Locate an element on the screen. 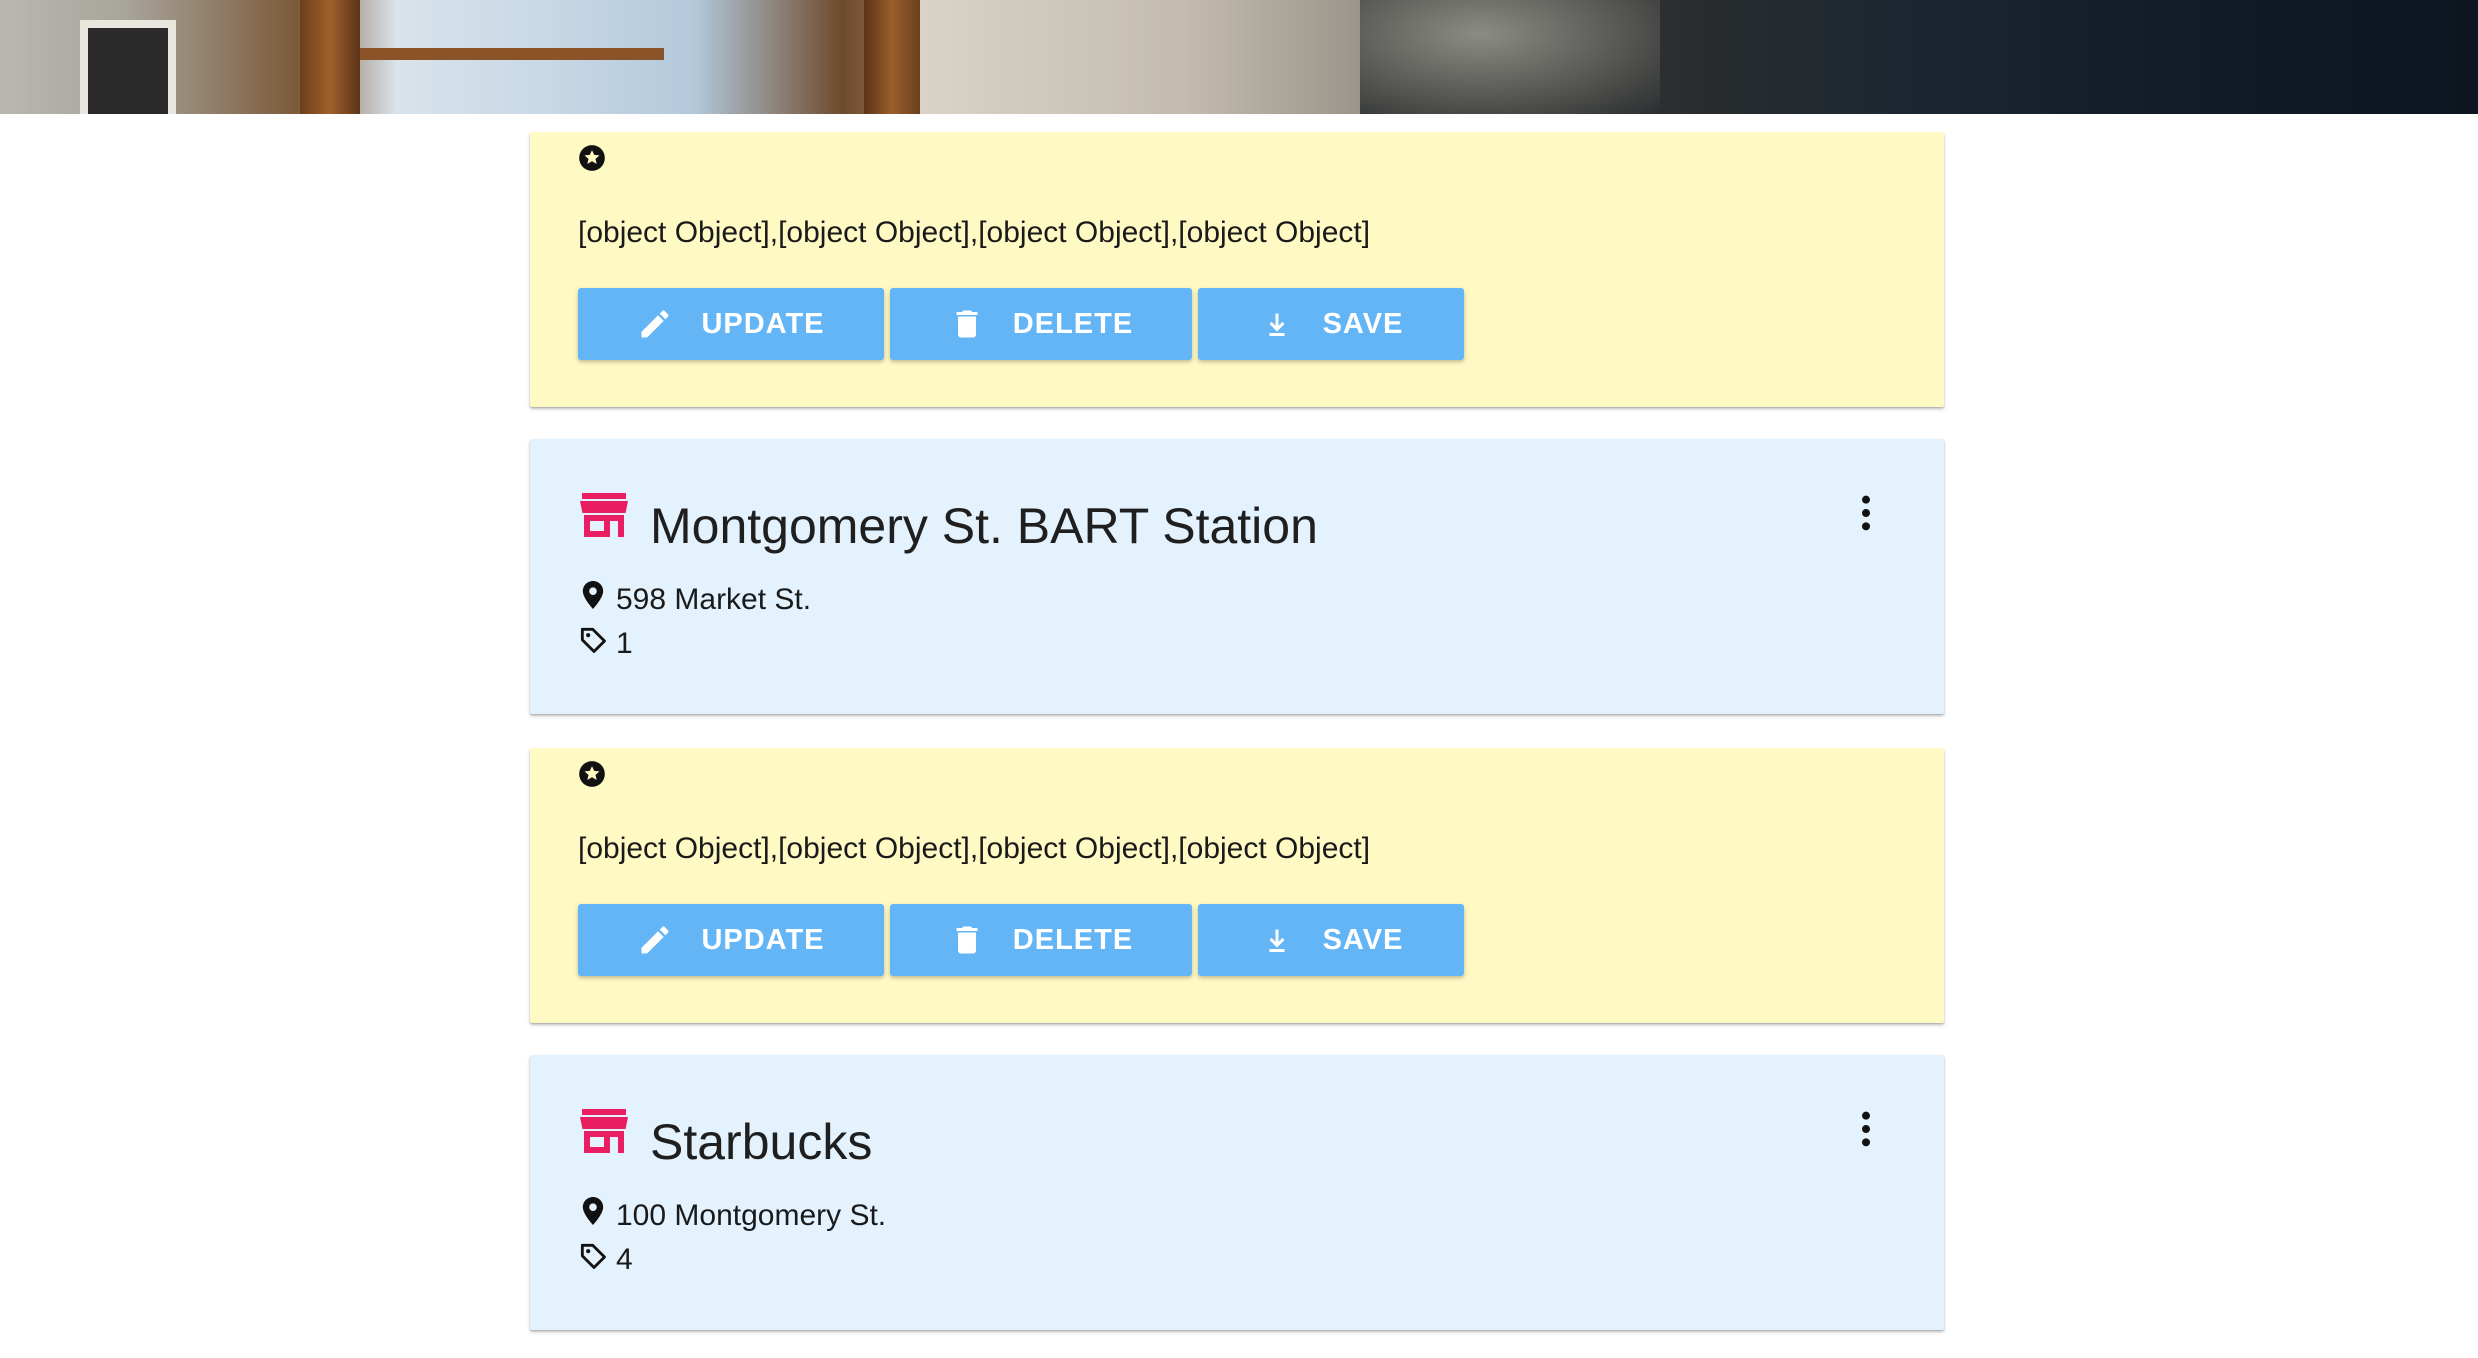  place-tag-count: 4 is located at coordinates (624, 1259).